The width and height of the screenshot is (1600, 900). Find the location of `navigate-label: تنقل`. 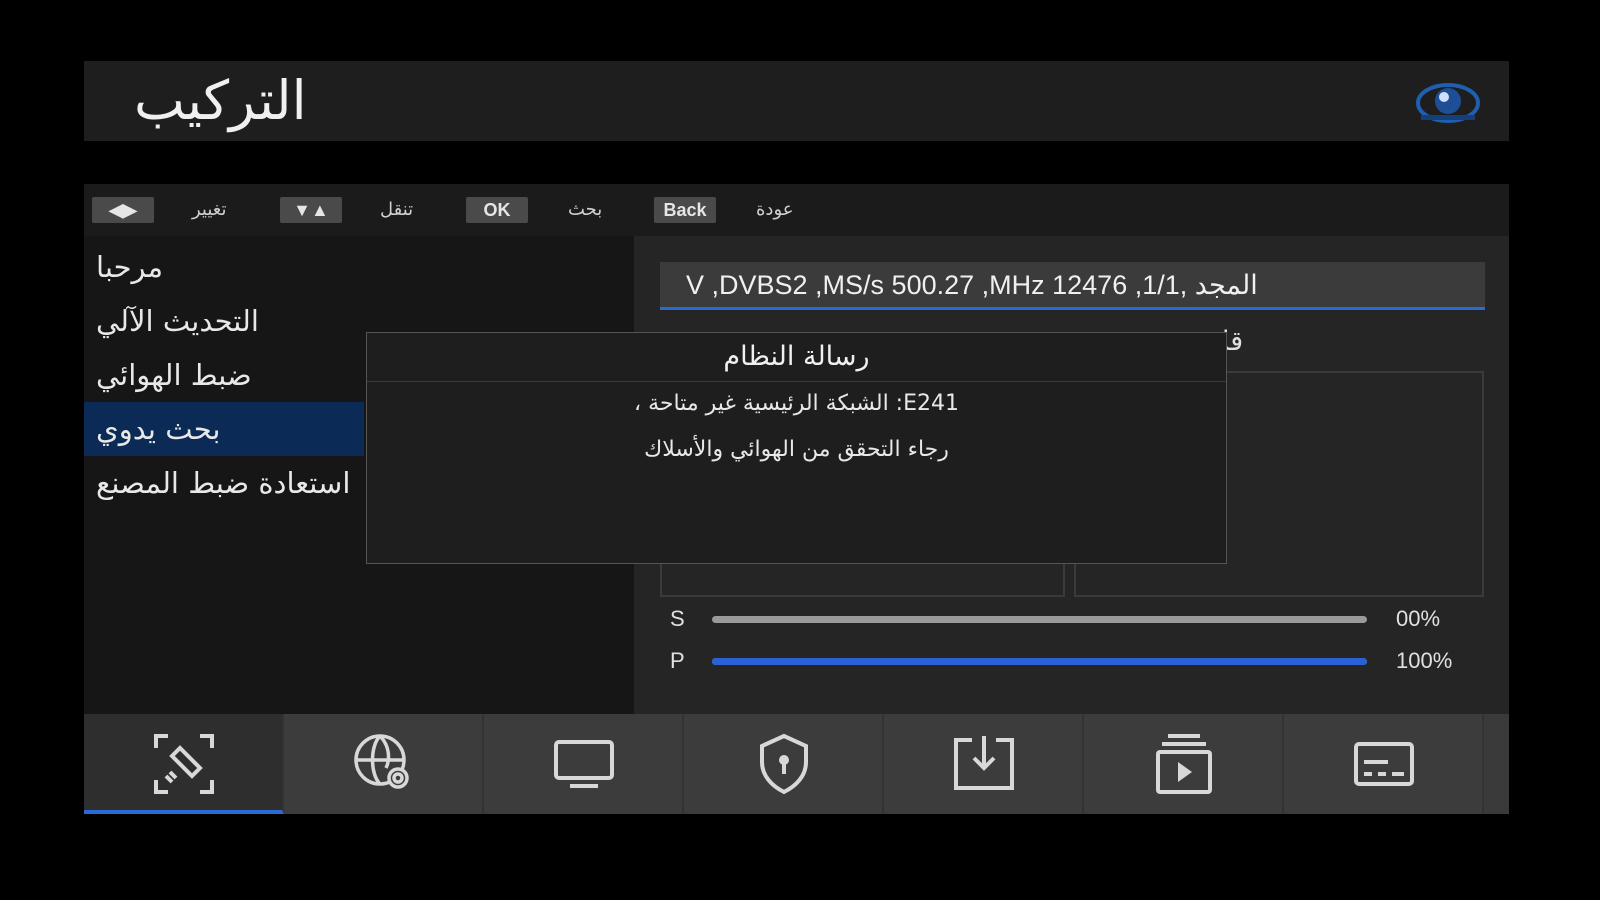

navigate-label: تنقل is located at coordinates (397, 209).